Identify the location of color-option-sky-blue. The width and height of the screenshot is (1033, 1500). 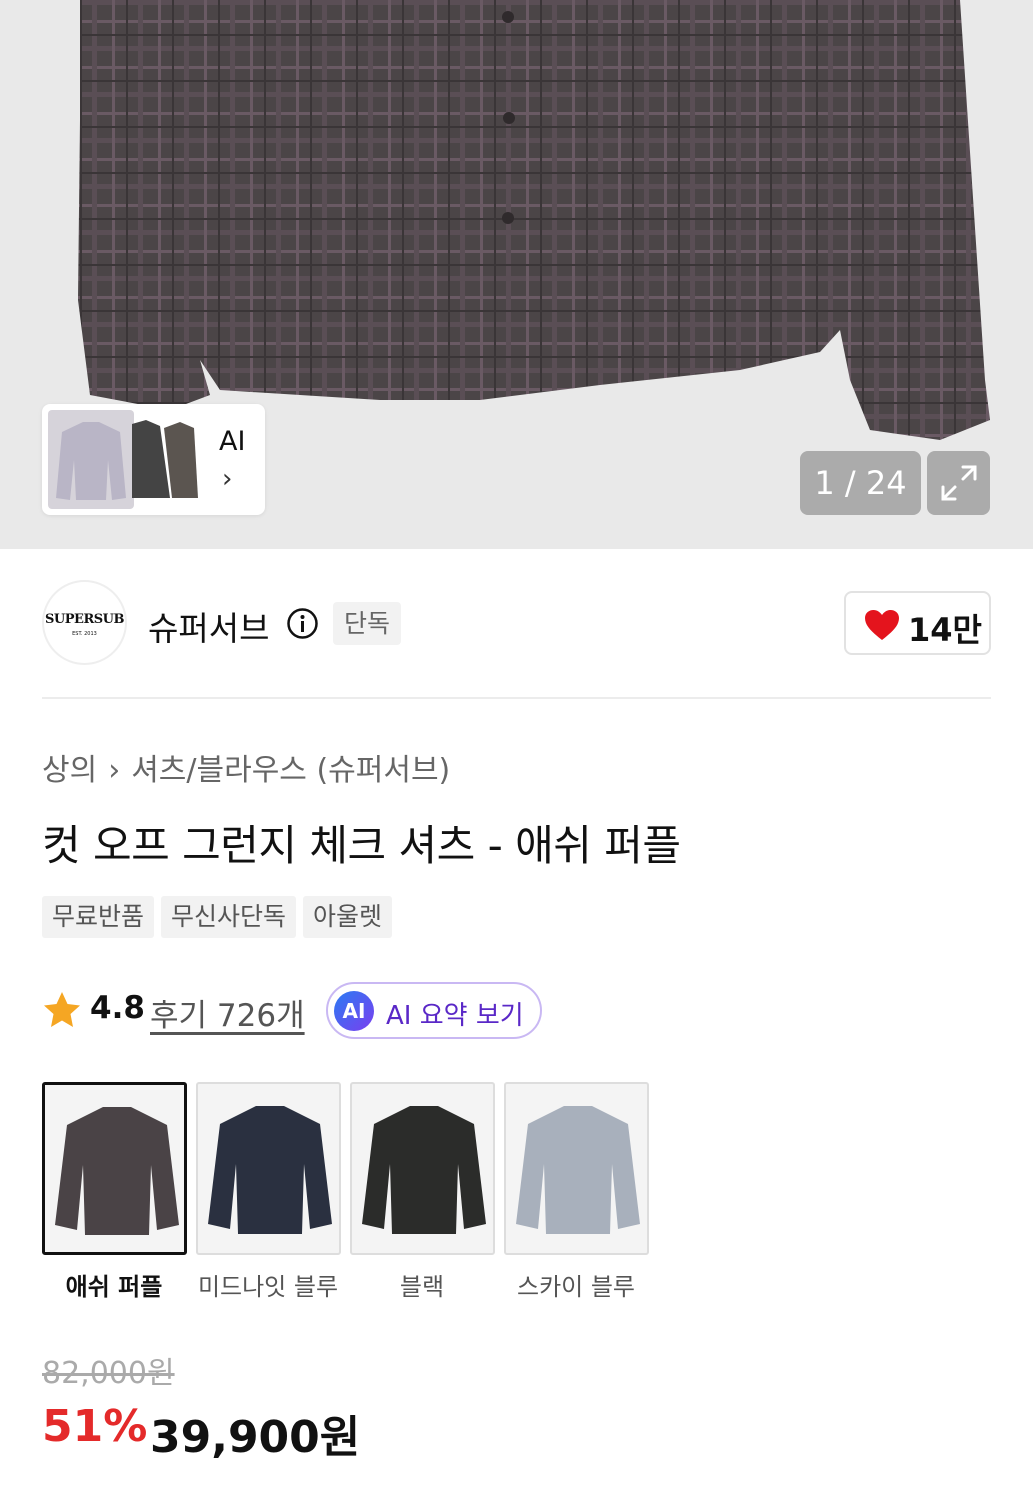
(576, 1168).